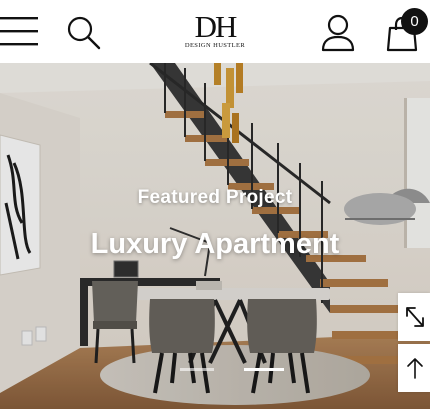  I want to click on logo-mark: DH, so click(216, 26).